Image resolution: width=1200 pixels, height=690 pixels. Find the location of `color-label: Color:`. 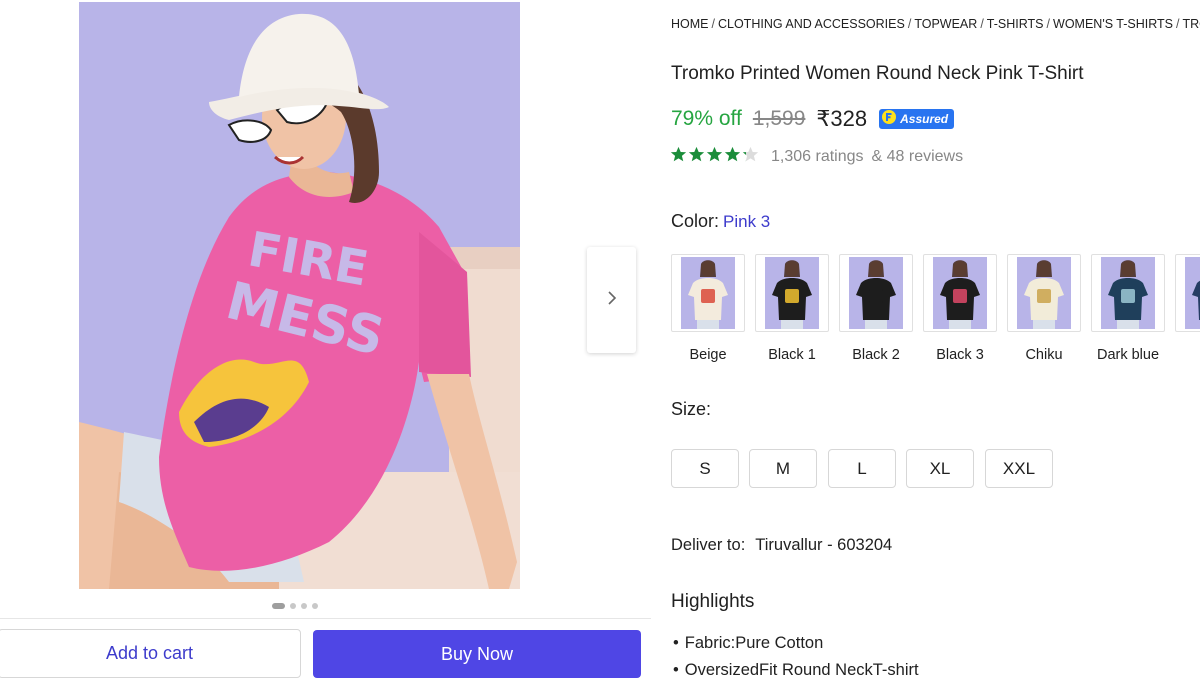

color-label: Color: is located at coordinates (695, 221).